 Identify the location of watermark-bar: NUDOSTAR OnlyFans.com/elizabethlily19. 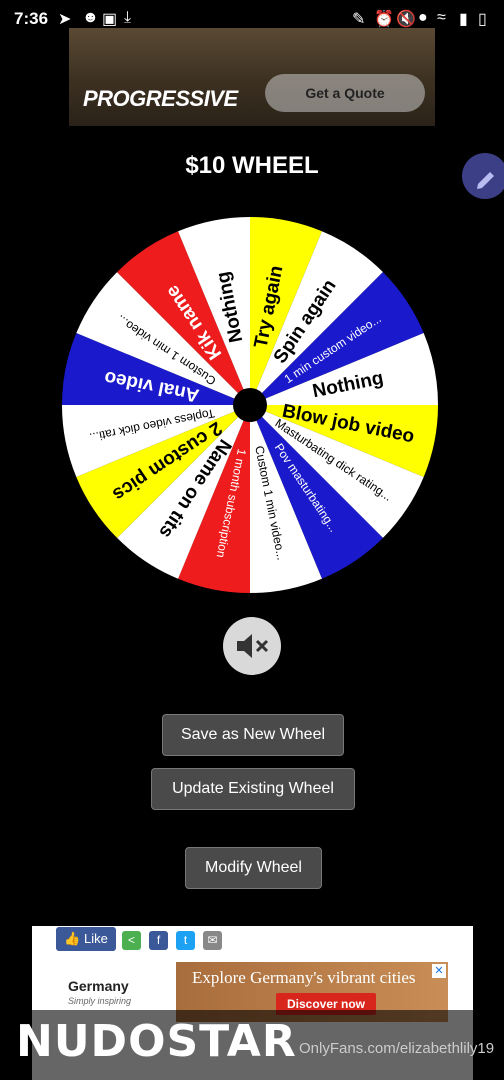
(252, 1045).